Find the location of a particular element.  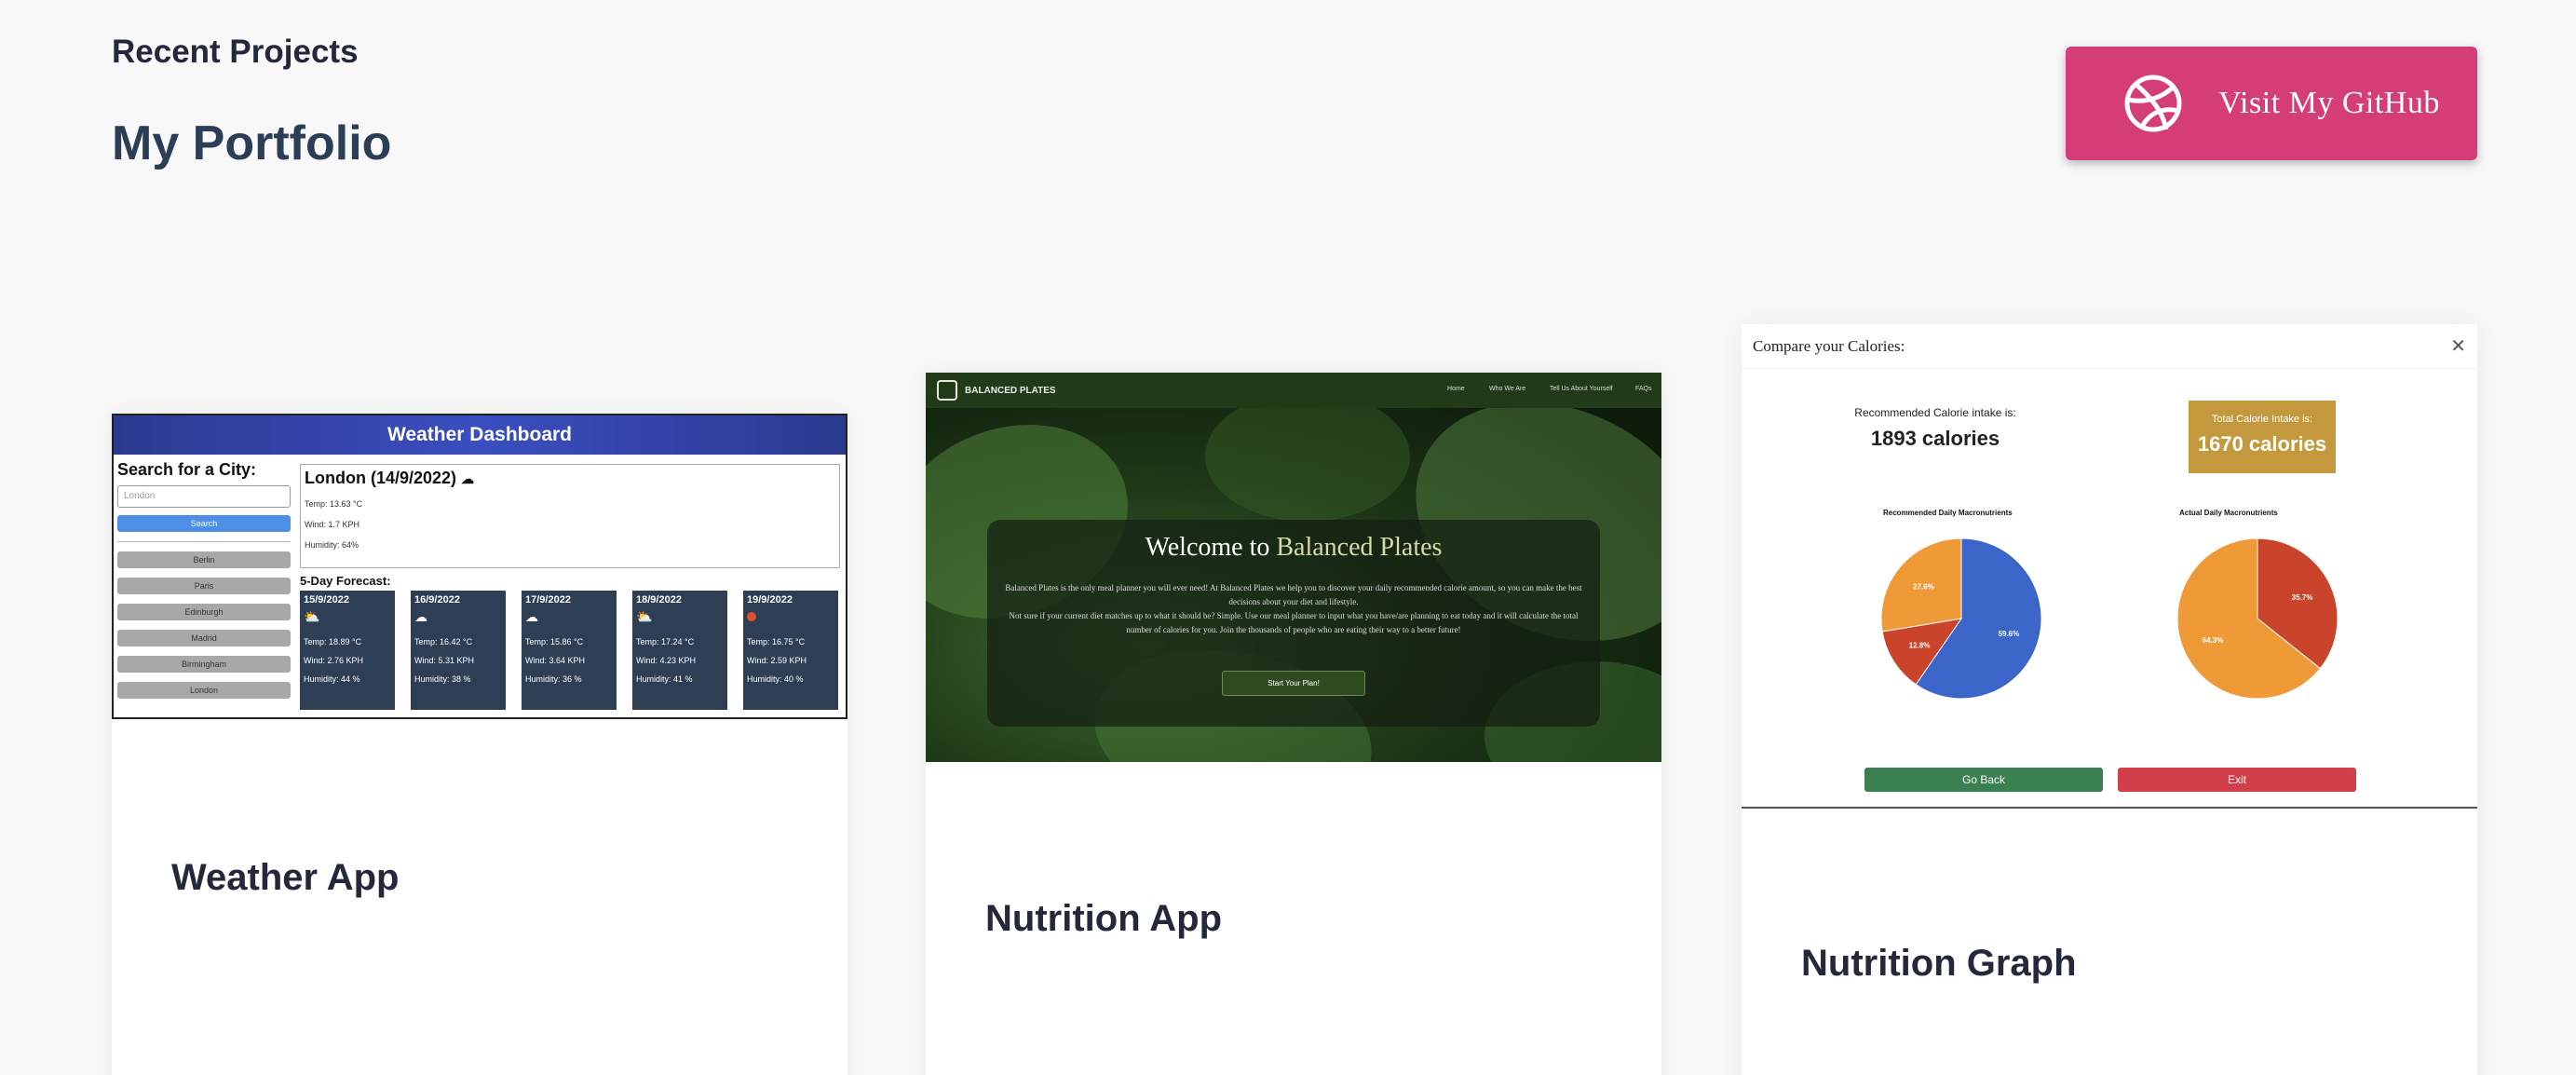

close-icon: ✕ is located at coordinates (2458, 346).